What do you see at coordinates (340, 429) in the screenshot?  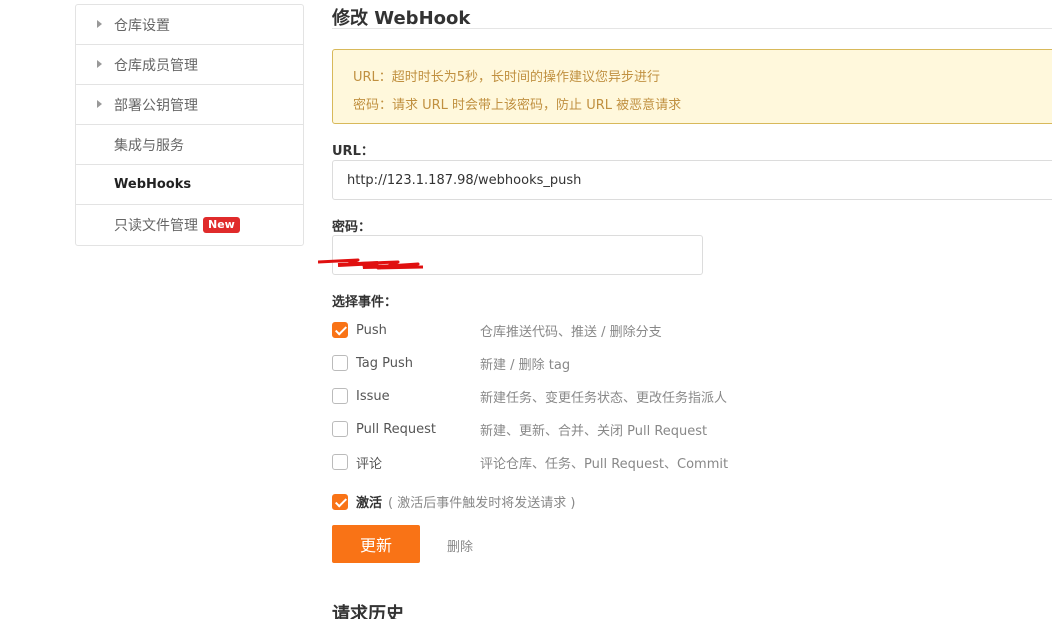 I see `pull-request-checkbox` at bounding box center [340, 429].